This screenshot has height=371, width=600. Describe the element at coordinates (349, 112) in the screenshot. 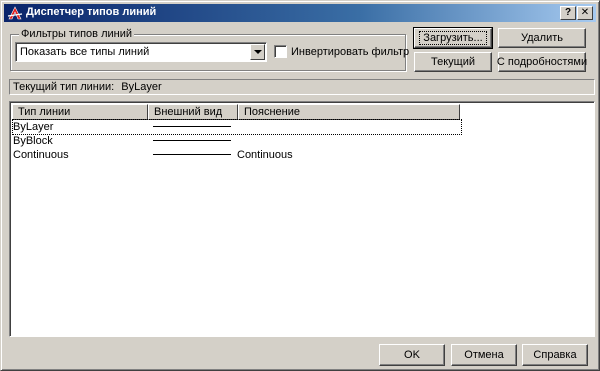

I see `column-header-description: Пояснение` at that location.